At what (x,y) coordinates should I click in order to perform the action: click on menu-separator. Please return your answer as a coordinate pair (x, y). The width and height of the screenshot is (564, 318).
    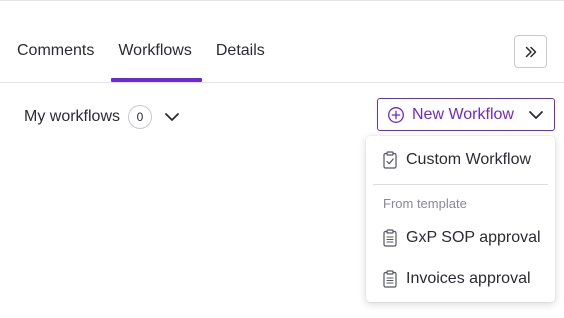
    Looking at the image, I should click on (460, 184).